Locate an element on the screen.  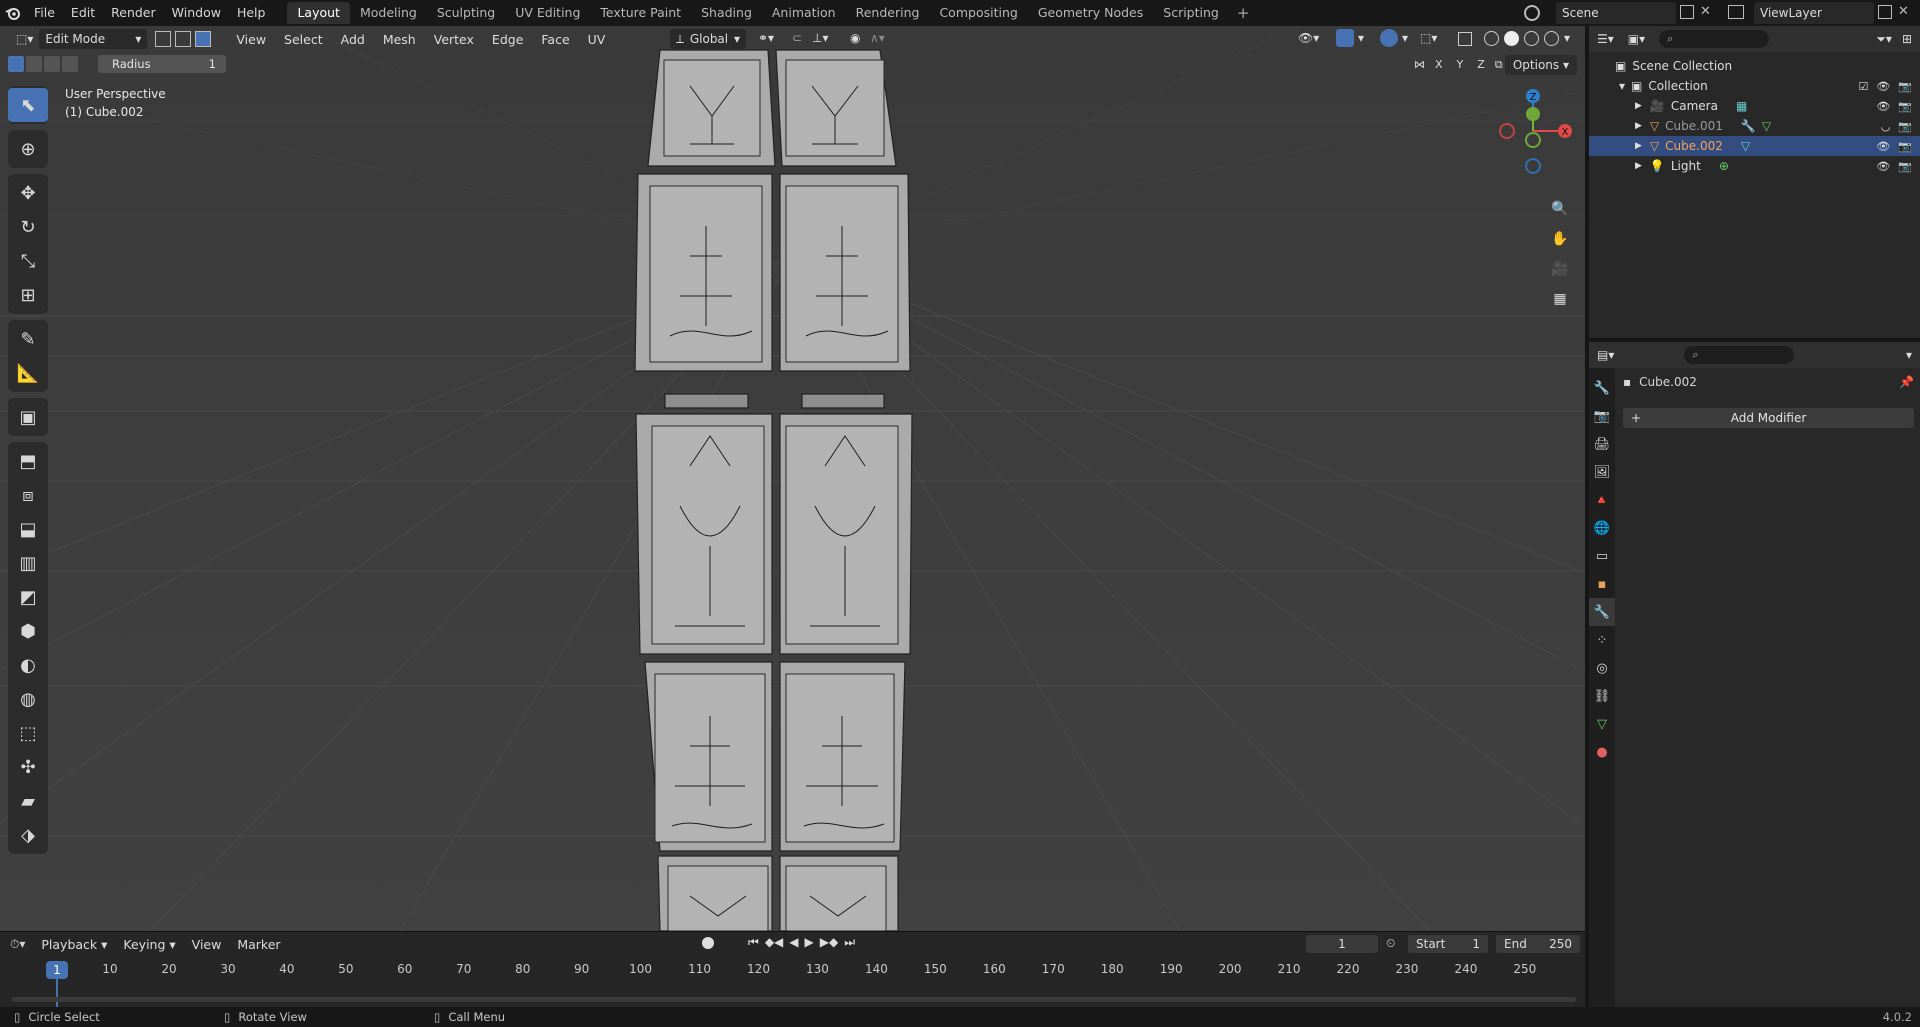
menu-add: Add is located at coordinates (353, 39).